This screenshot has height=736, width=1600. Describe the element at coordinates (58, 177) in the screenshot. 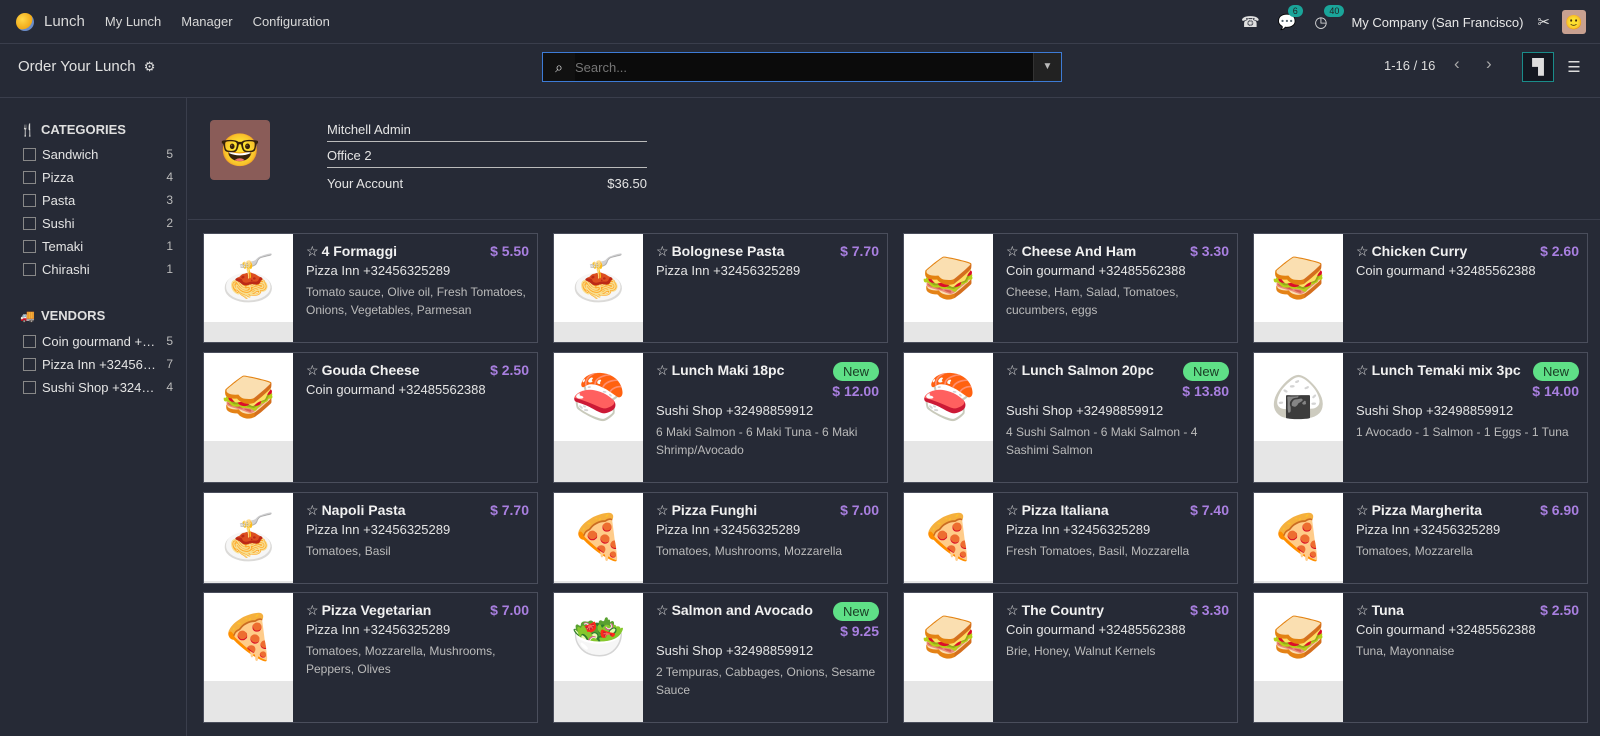

I see `filter-label: Pizza` at that location.